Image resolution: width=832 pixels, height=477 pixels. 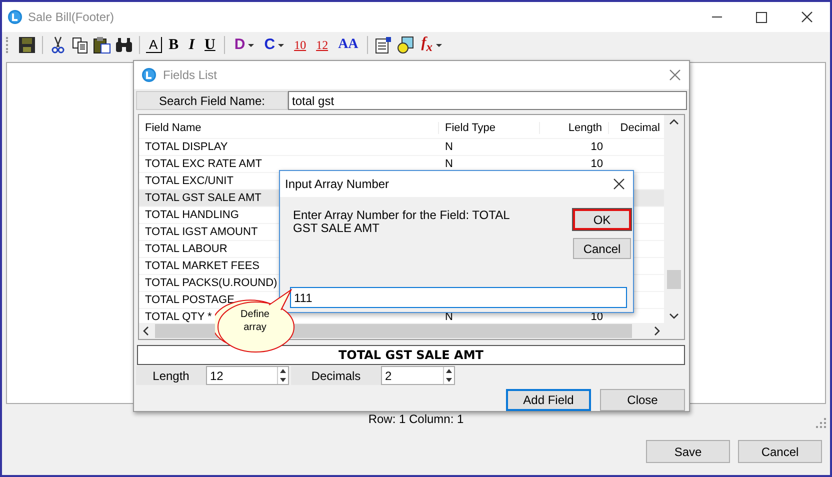 What do you see at coordinates (124, 45) in the screenshot?
I see `binoculars-icon` at bounding box center [124, 45].